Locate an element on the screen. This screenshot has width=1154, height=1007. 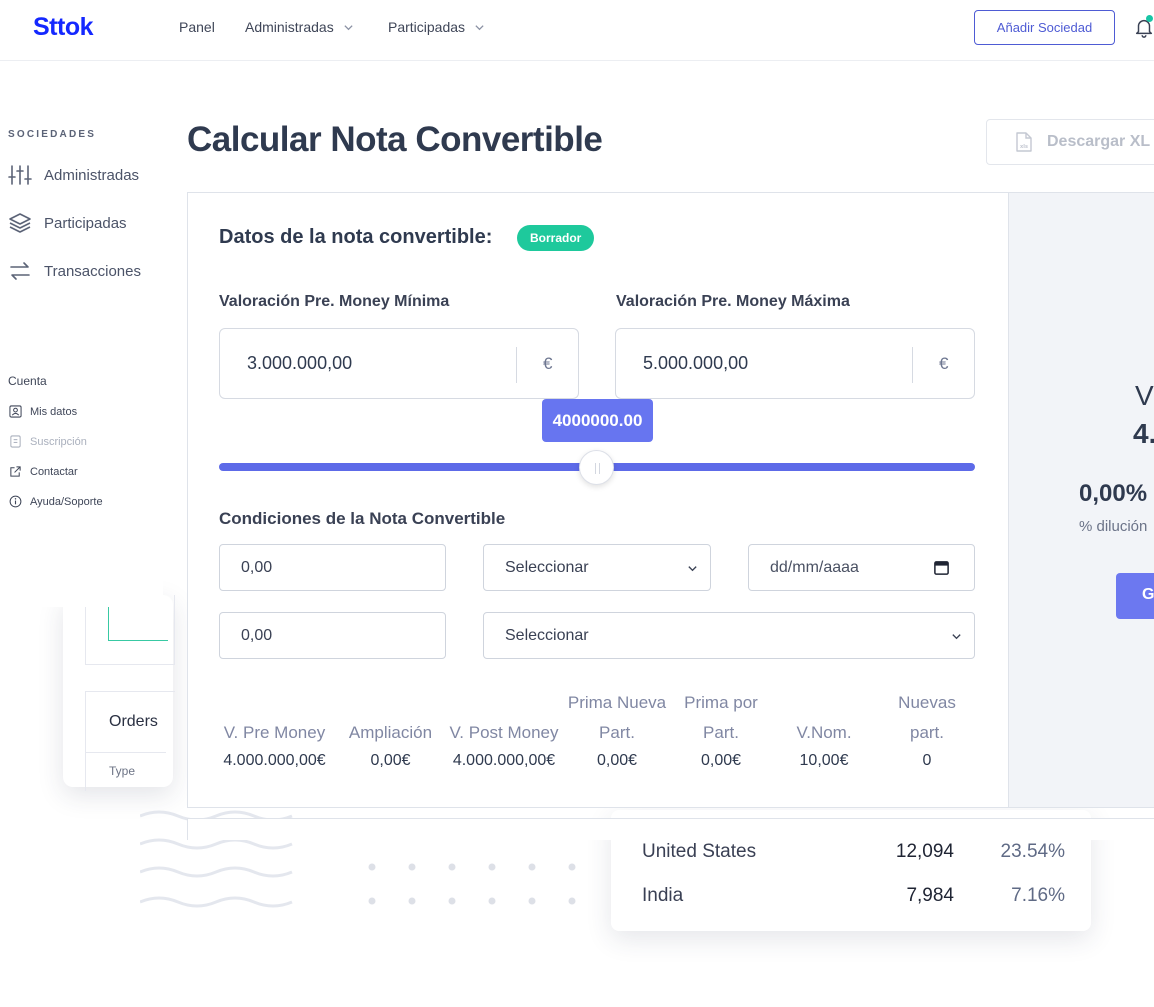
country-row: United States 12,094 23.54% is located at coordinates (857, 853).